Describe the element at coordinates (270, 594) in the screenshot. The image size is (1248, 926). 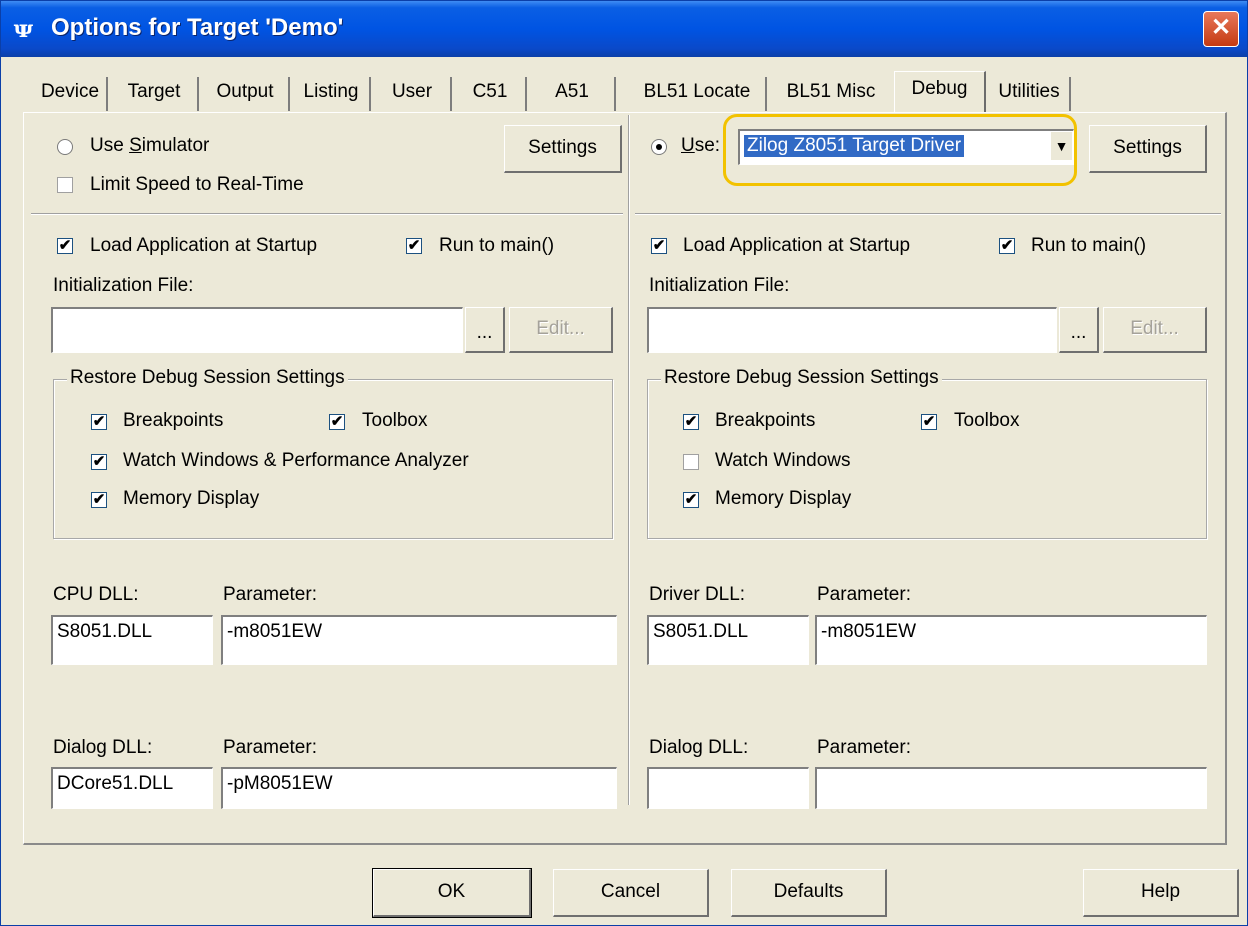
I see `cpu-param-label: Parameter:` at that location.